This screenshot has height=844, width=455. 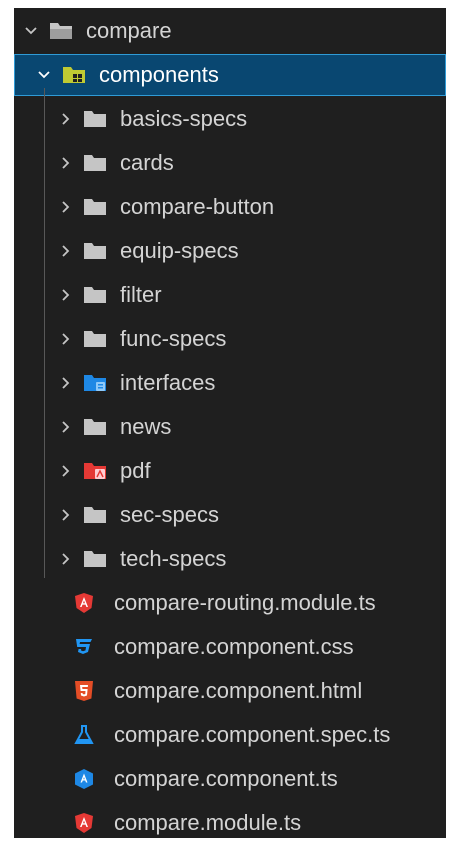 What do you see at coordinates (170, 514) in the screenshot?
I see `tree-item-label: sec-specs` at bounding box center [170, 514].